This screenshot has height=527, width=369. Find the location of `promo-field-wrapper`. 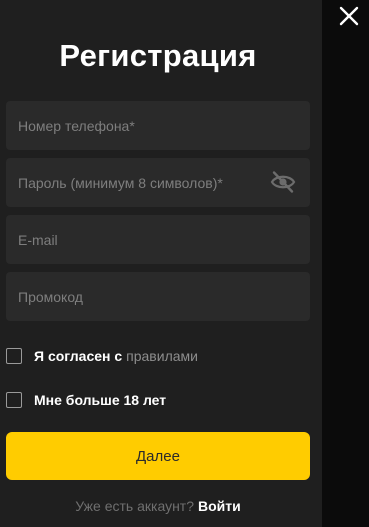

promo-field-wrapper is located at coordinates (158, 296).